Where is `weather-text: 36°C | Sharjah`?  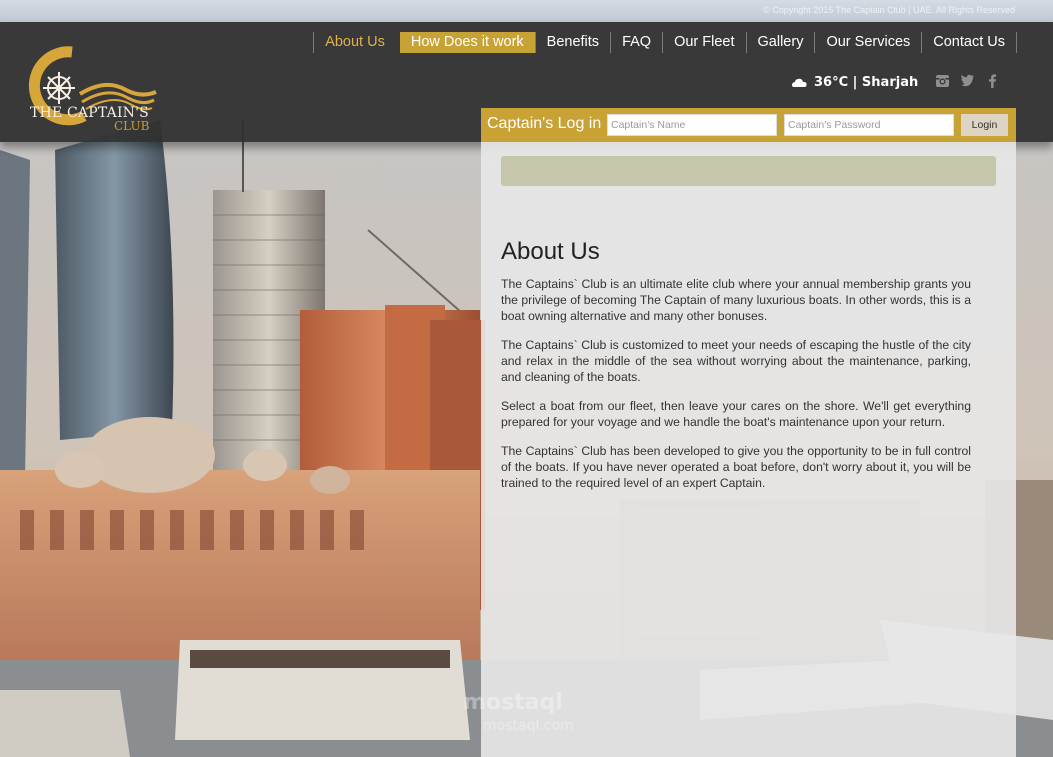 weather-text: 36°C | Sharjah is located at coordinates (866, 82).